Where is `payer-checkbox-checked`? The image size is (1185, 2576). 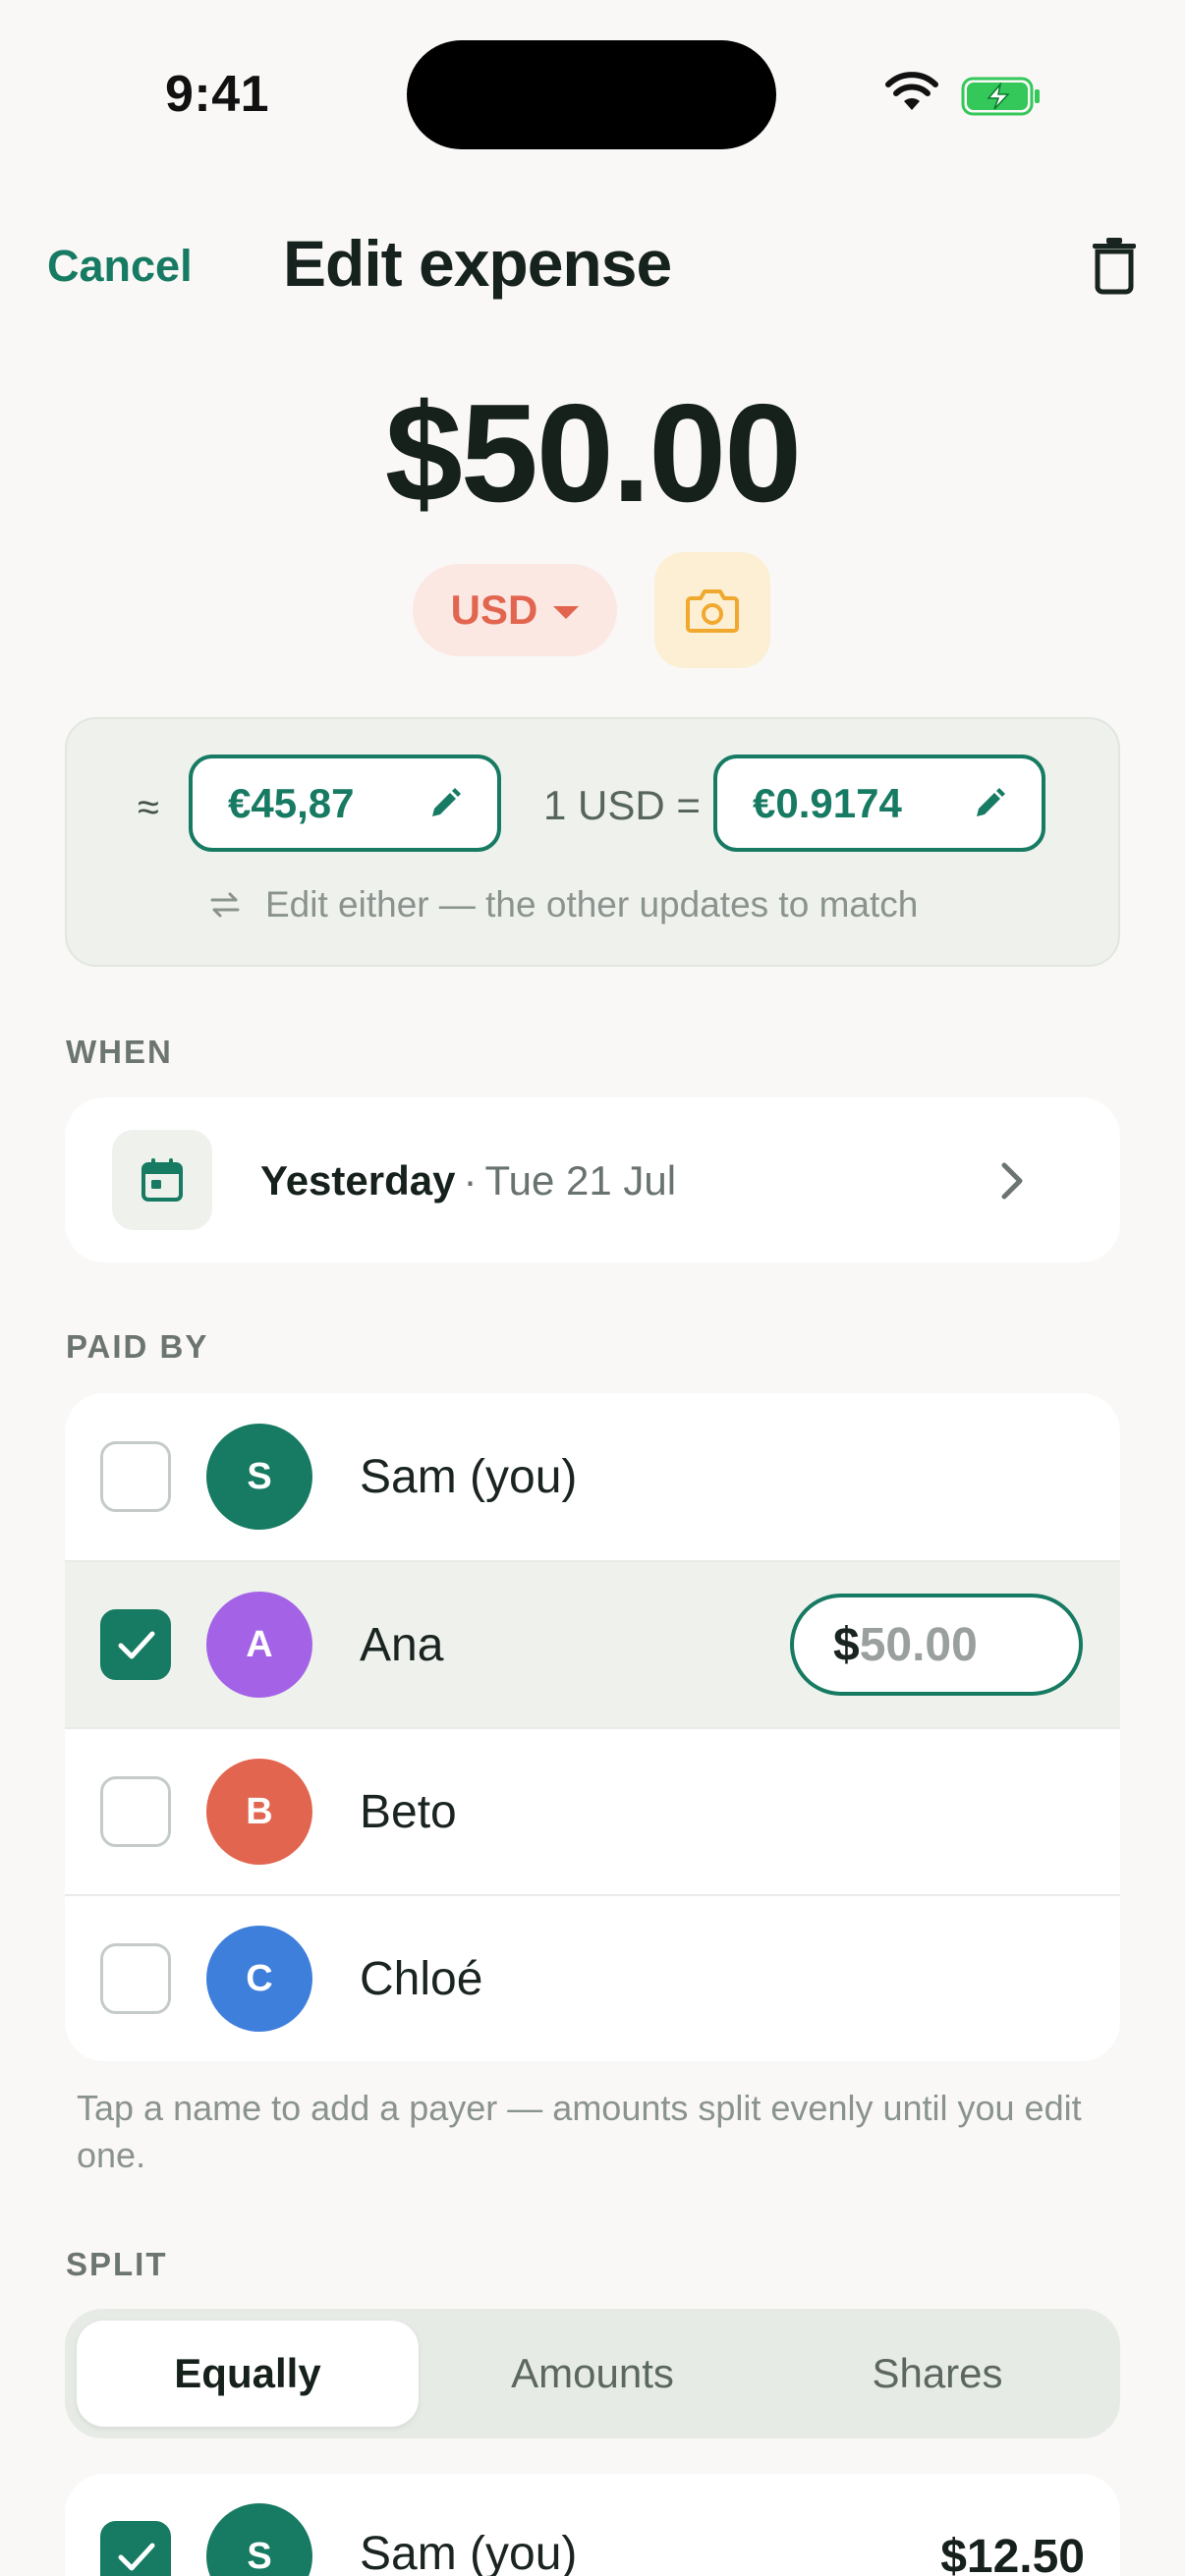
payer-checkbox-checked is located at coordinates (136, 1644).